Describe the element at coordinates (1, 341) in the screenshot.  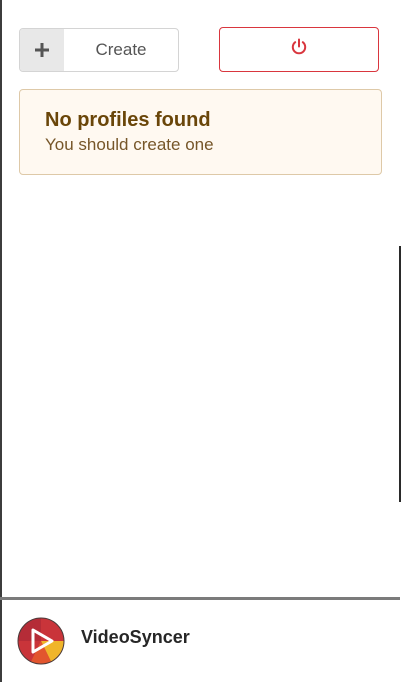
I see `left-window-edge` at that location.